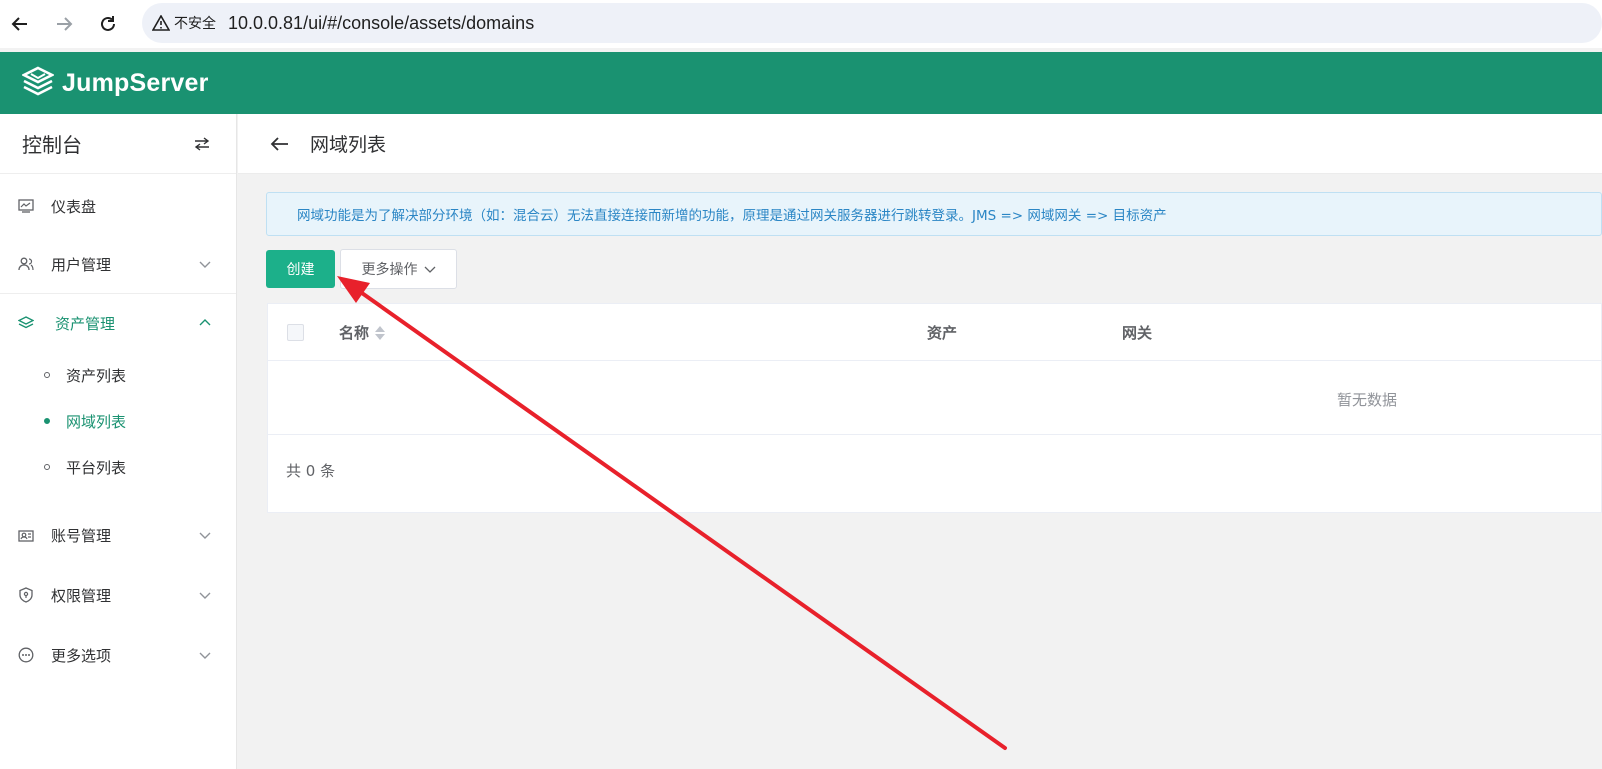  I want to click on sidebar-subitem-label: 网域列表, so click(96, 421).